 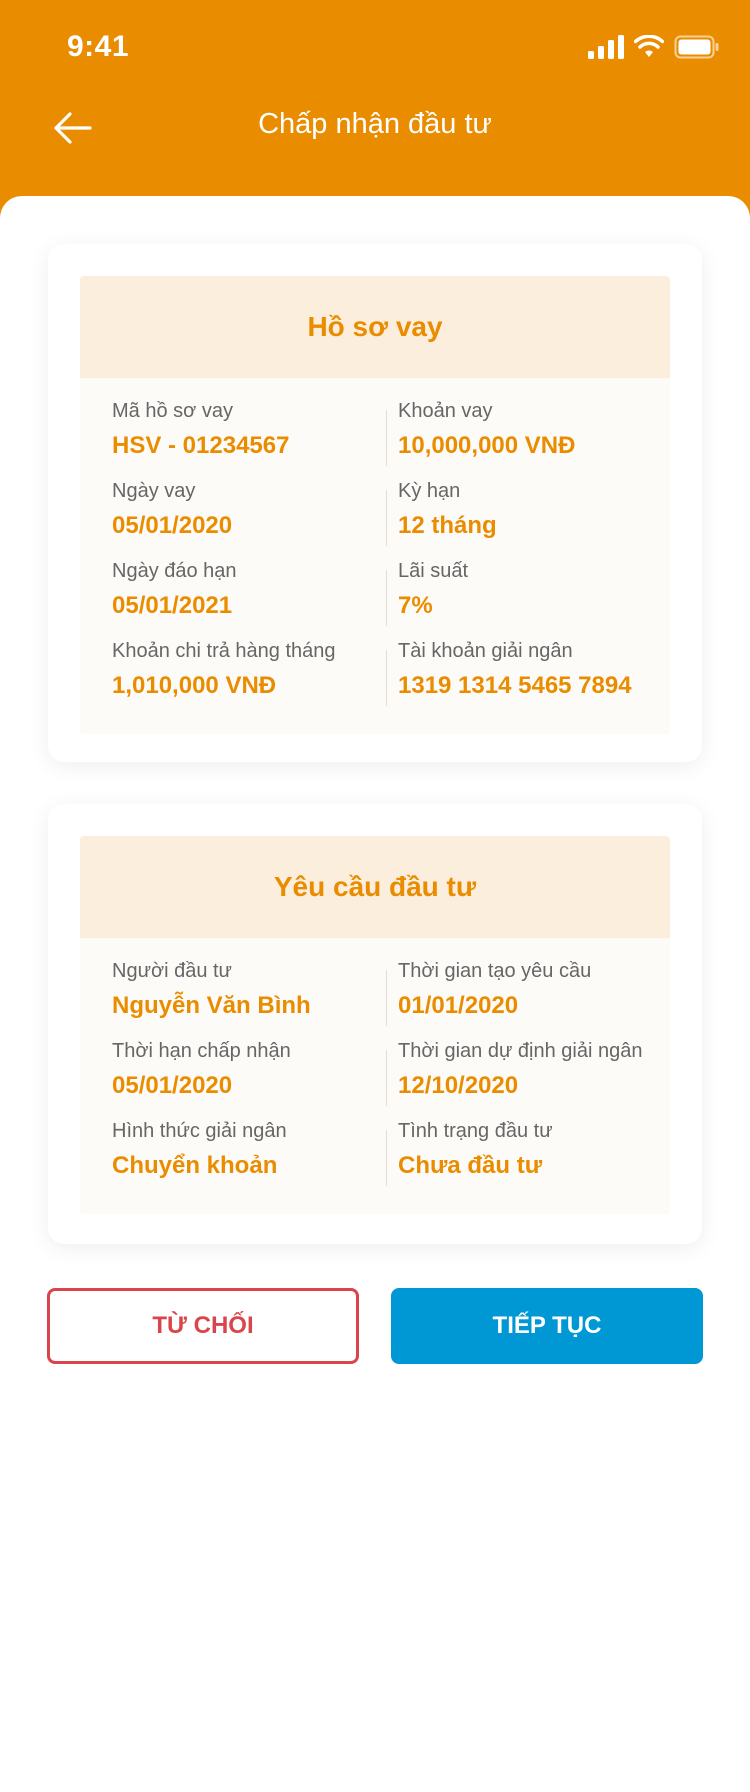 I want to click on continue-button: TIẾP TỤC, so click(x=547, y=1326).